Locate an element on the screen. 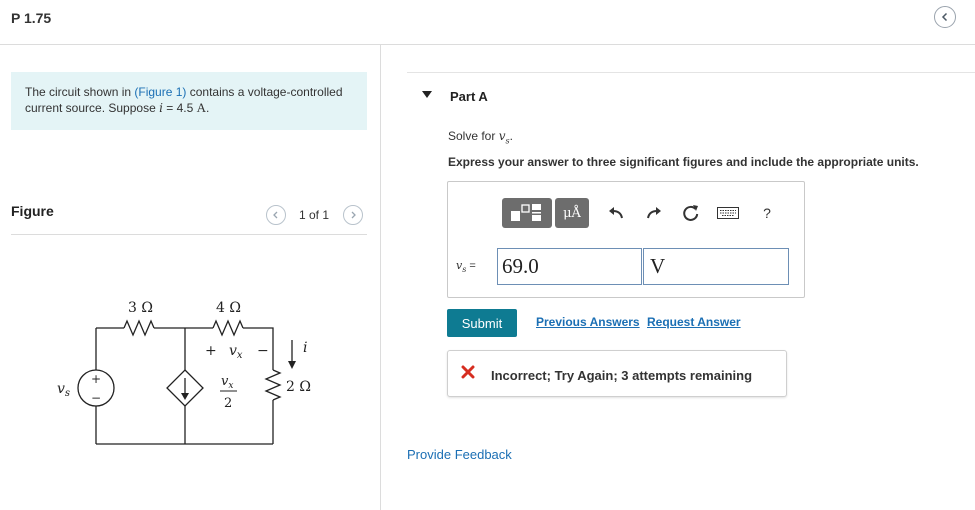 Image resolution: width=975 pixels, height=510 pixels. answer-variable-label: vs = is located at coordinates (466, 267).